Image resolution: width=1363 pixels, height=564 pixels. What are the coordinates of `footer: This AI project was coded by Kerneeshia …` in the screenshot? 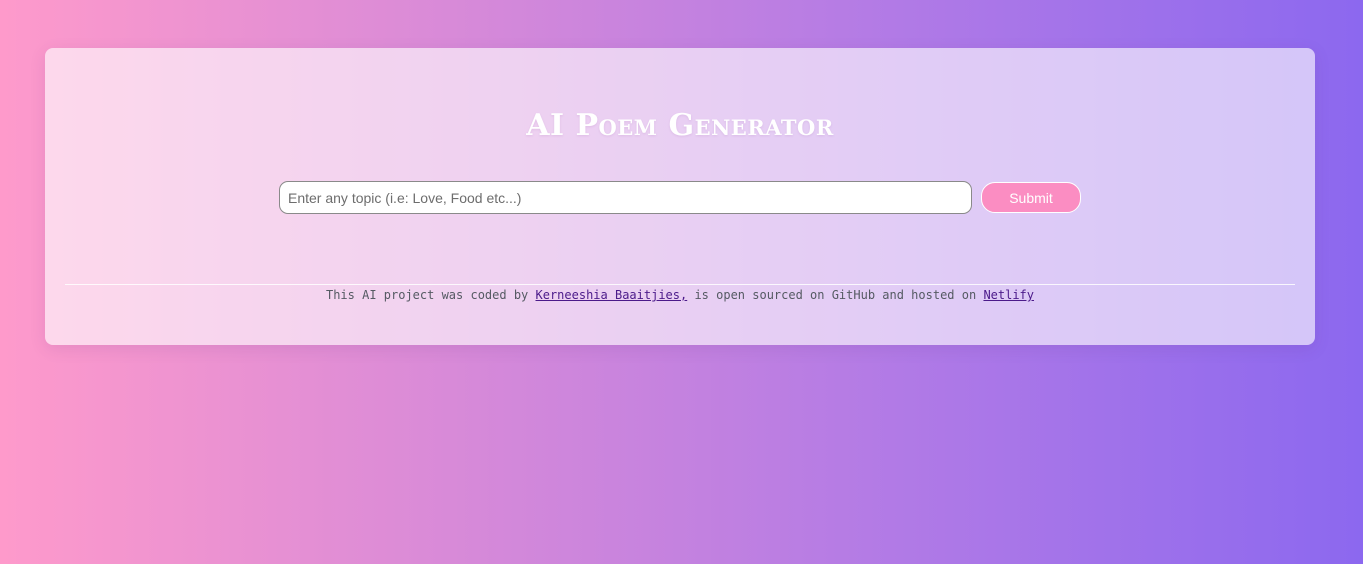 It's located at (680, 295).